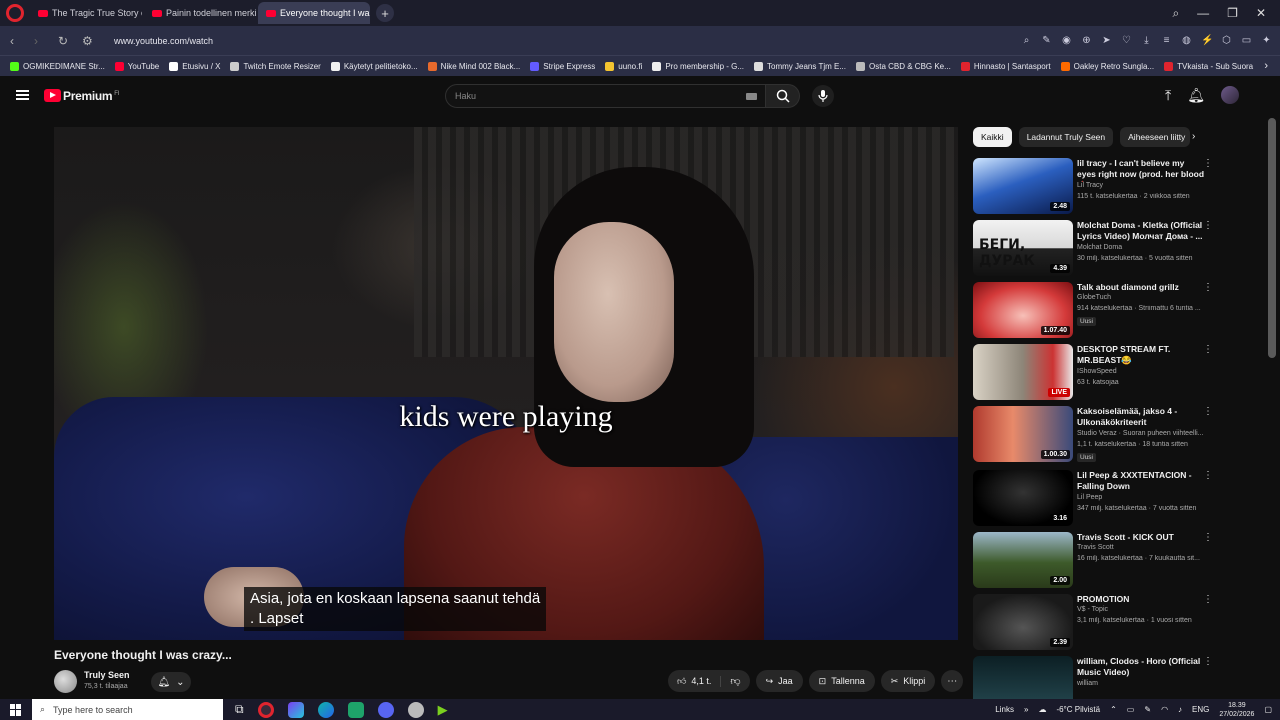 The width and height of the screenshot is (1280, 720). I want to click on channel-avatar, so click(65, 681).